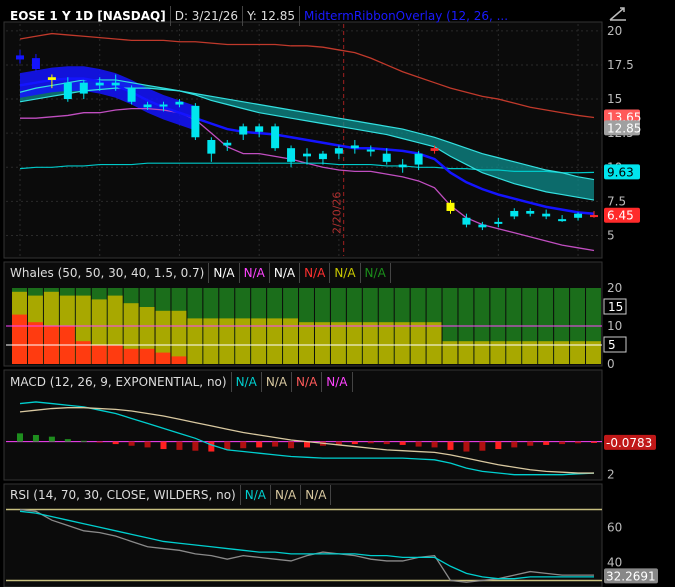  What do you see at coordinates (224, 273) in the screenshot?
I see `whales-value-1: N/A` at bounding box center [224, 273].